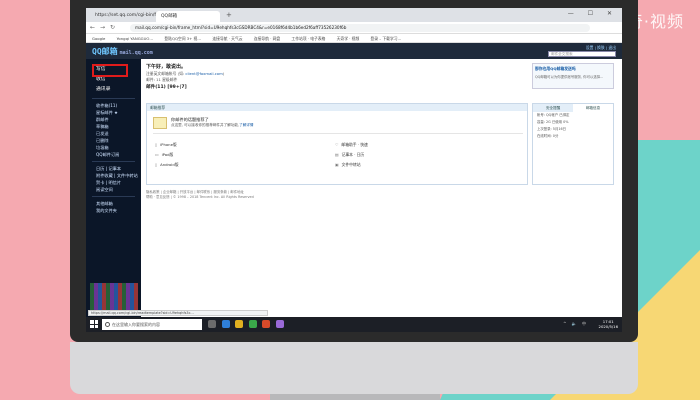 The height and width of the screenshot is (400, 700). Describe the element at coordinates (553, 115) in the screenshot. I see `info-row: 帐号: QQ帐户 已绑定` at that location.